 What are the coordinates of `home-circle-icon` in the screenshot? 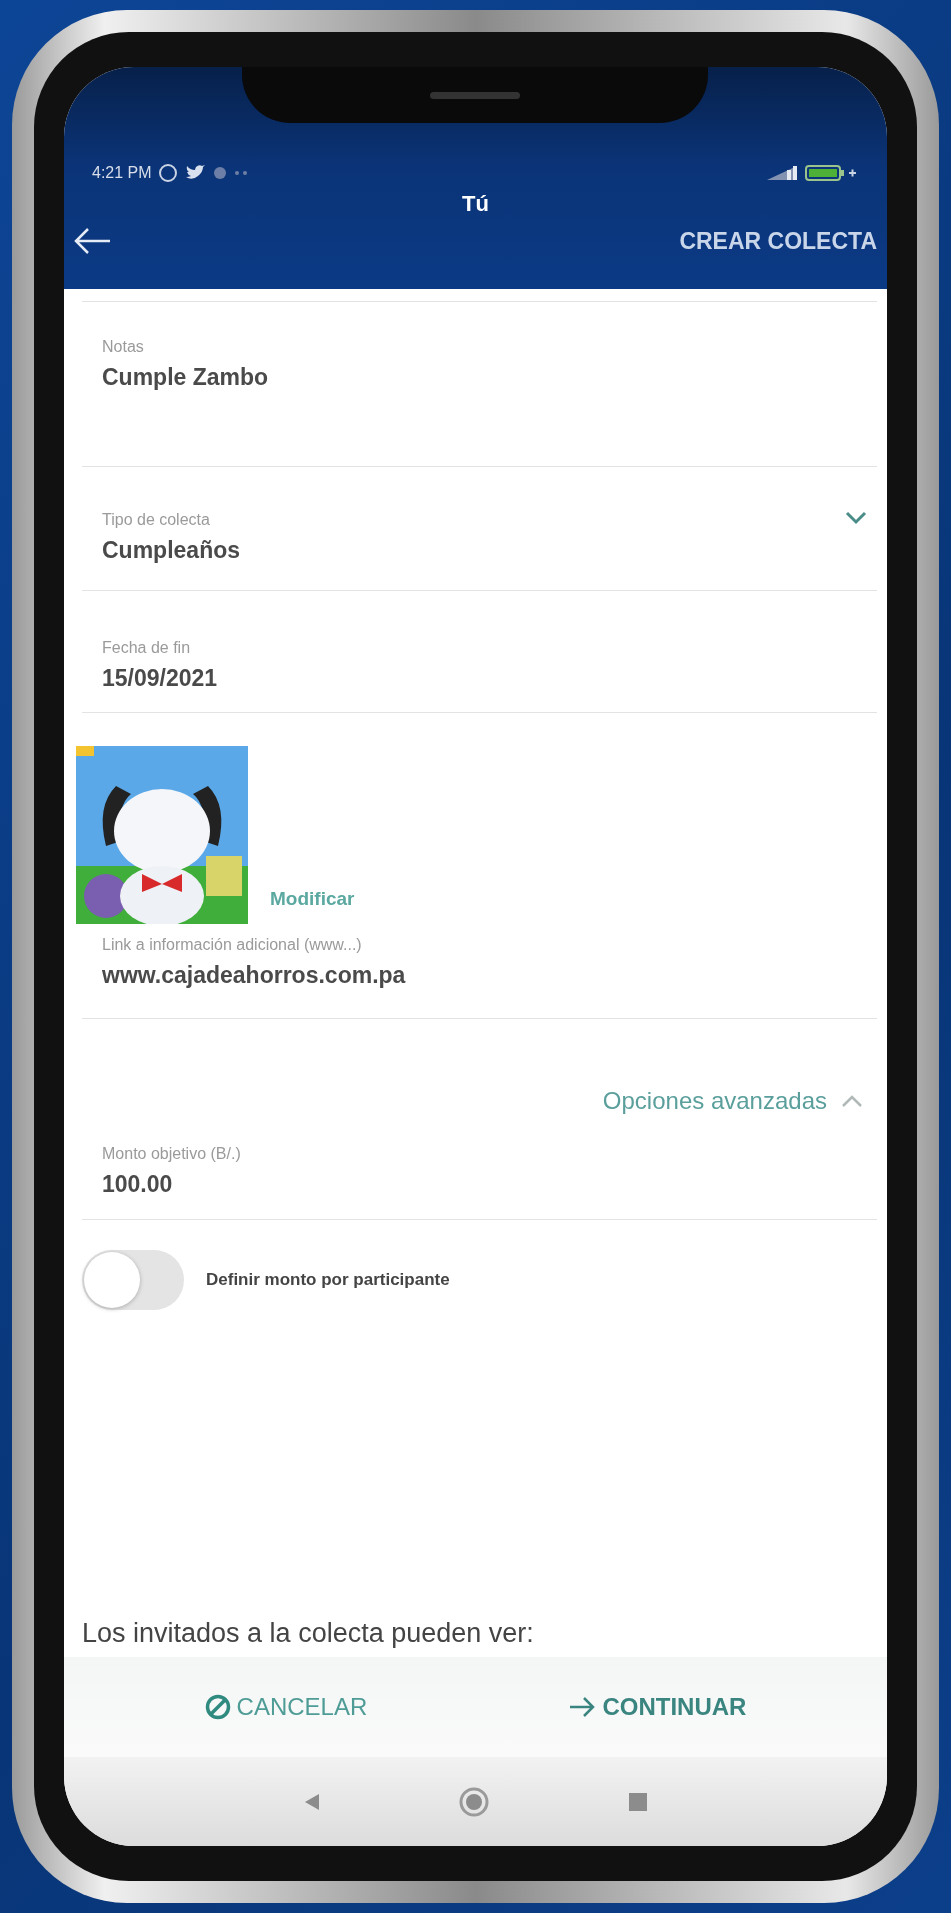 It's located at (474, 1801).